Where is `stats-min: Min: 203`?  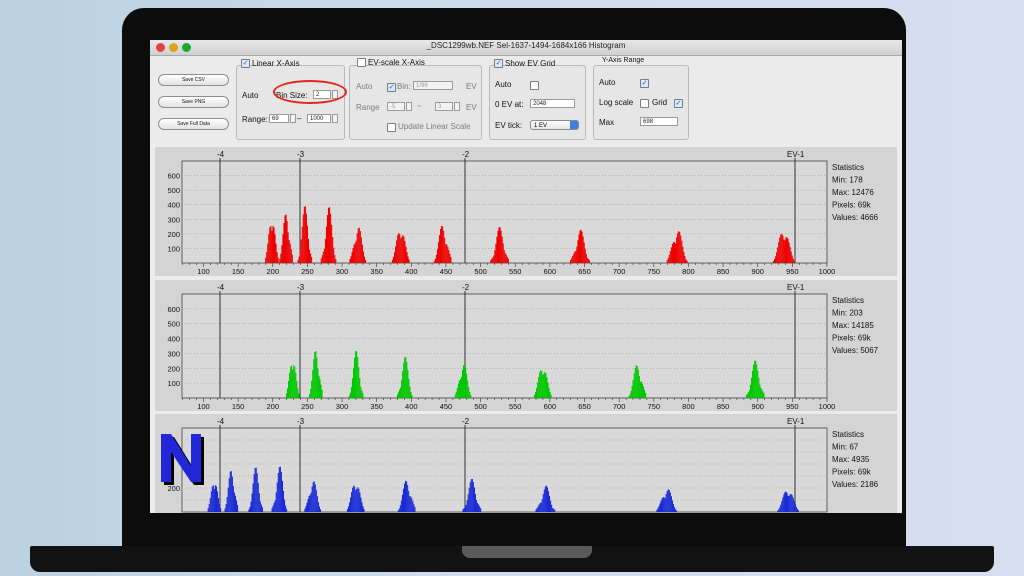 stats-min: Min: 203 is located at coordinates (847, 313).